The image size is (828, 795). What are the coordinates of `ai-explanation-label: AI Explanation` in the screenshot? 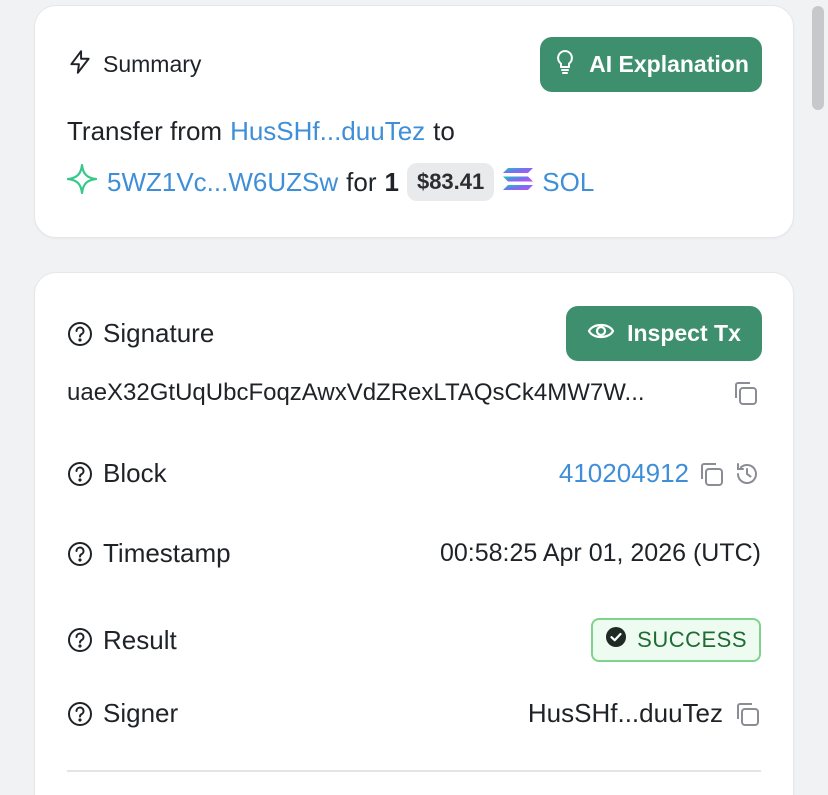 It's located at (669, 64).